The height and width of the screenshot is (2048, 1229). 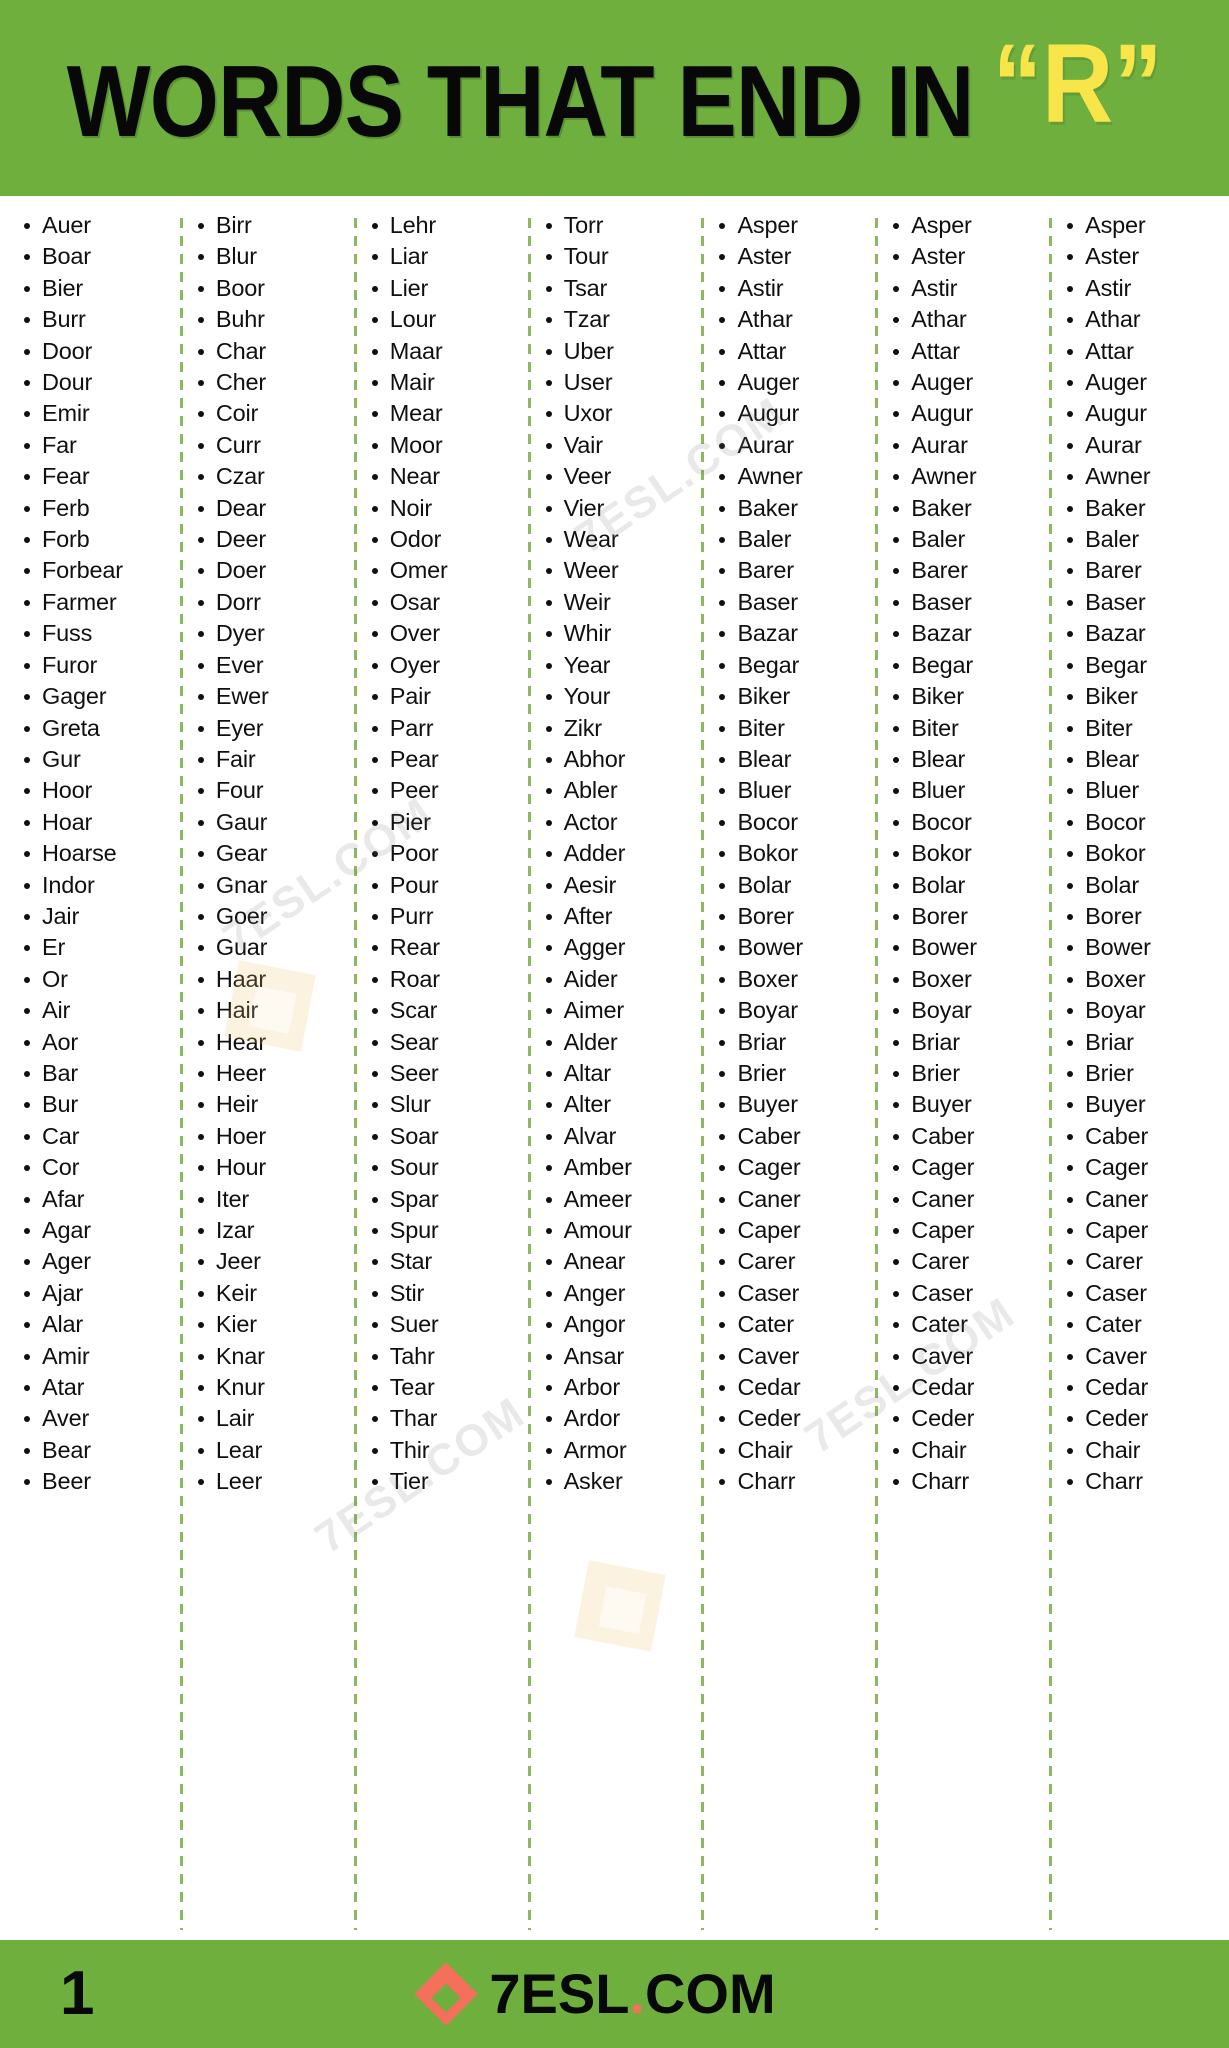 I want to click on word-list-item: Spur, so click(x=448, y=1230).